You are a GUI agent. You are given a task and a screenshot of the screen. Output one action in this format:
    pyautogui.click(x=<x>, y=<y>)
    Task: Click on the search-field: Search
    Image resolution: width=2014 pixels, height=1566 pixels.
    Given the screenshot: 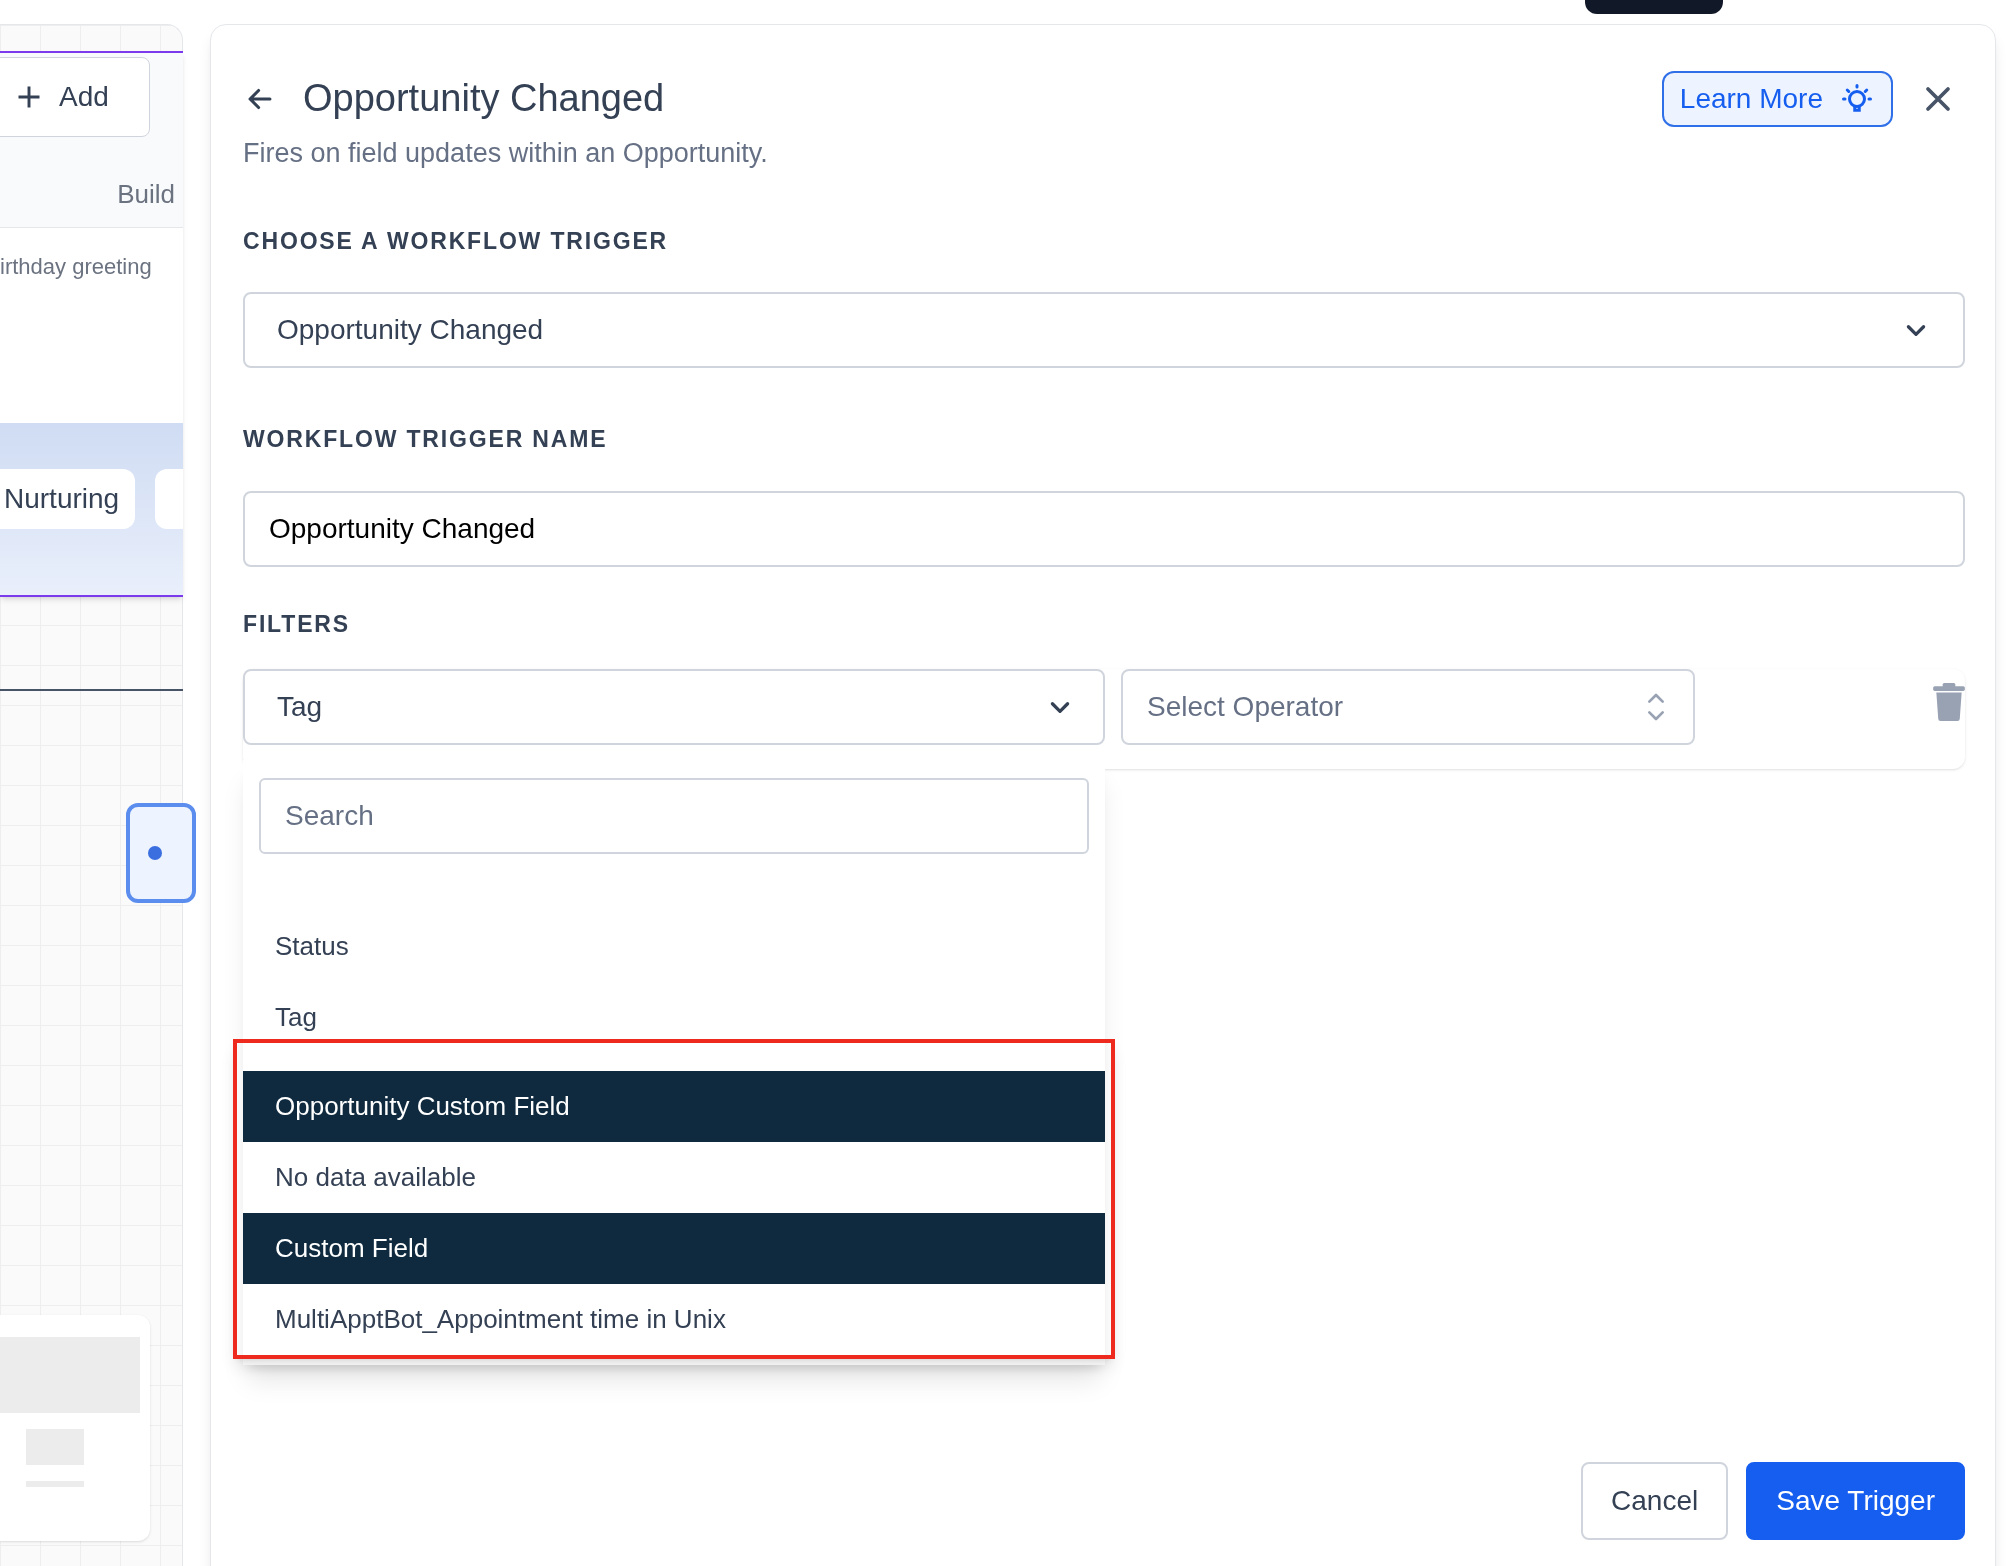 What is the action you would take?
    pyautogui.click(x=674, y=816)
    